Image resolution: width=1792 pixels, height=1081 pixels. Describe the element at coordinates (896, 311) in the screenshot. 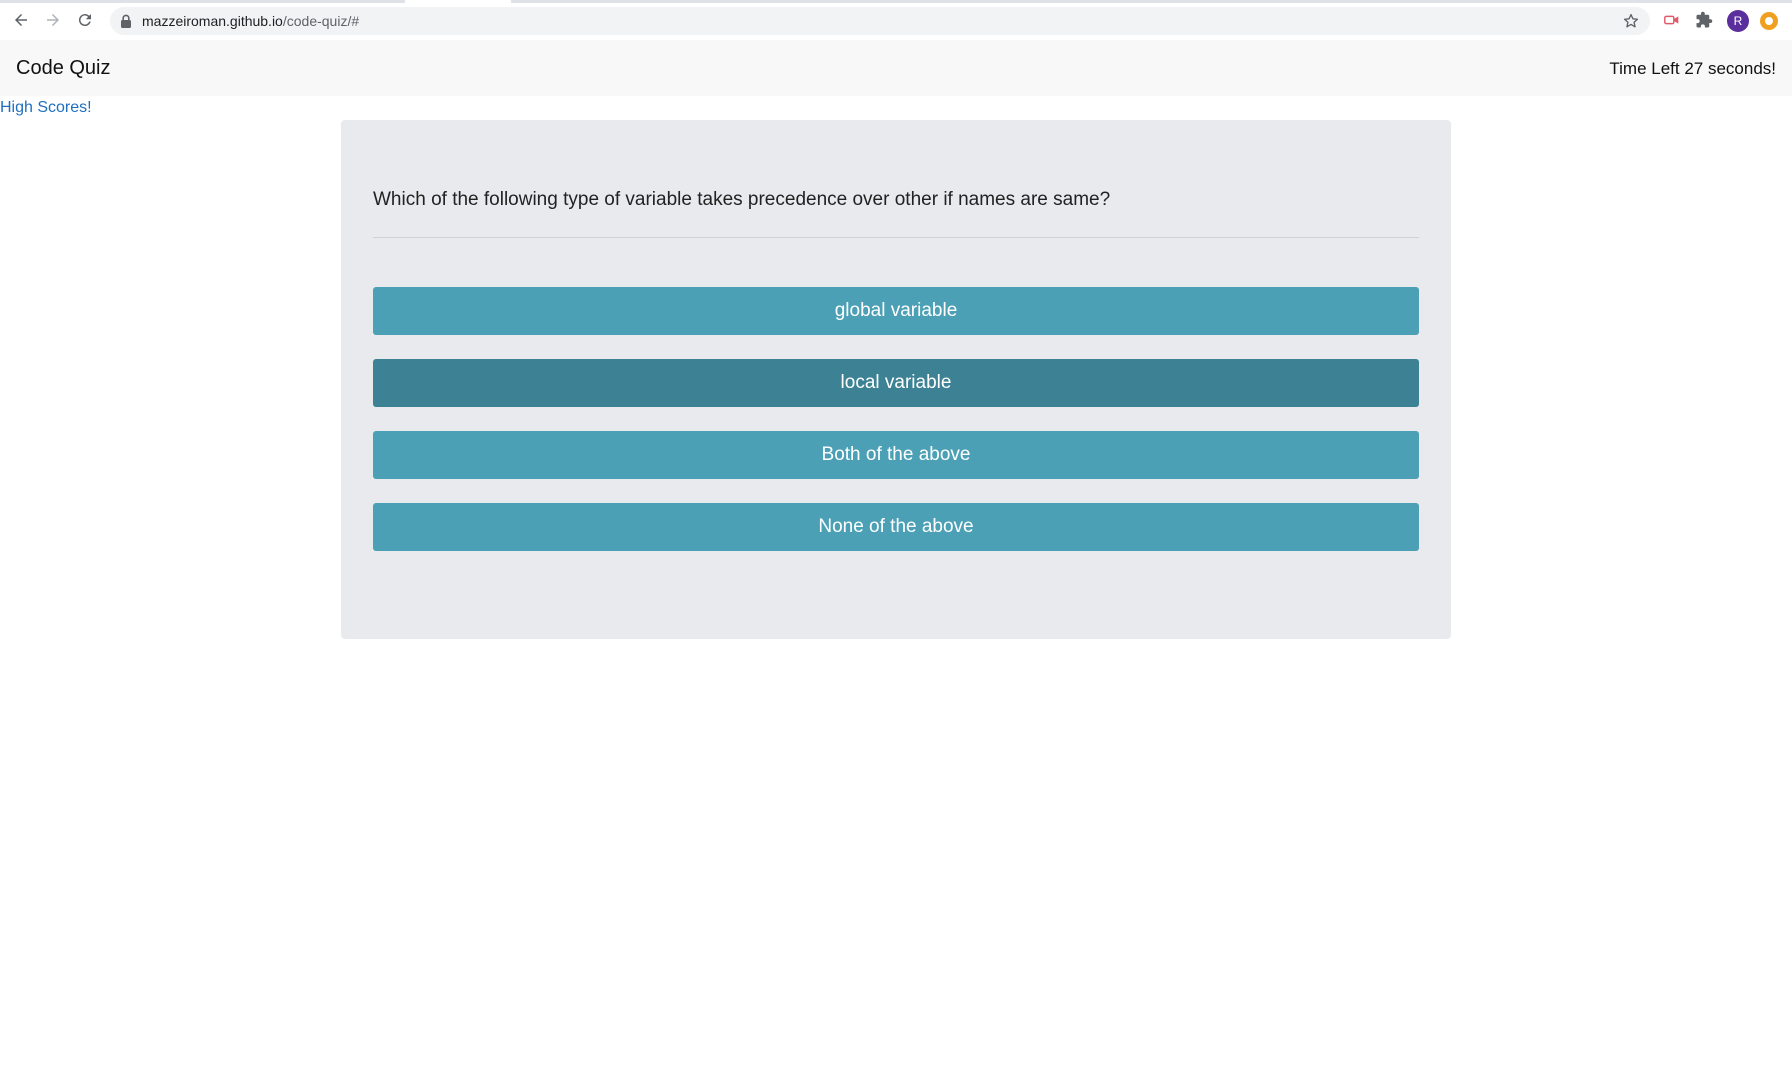

I see `answer-button-global-variable: global variable` at that location.